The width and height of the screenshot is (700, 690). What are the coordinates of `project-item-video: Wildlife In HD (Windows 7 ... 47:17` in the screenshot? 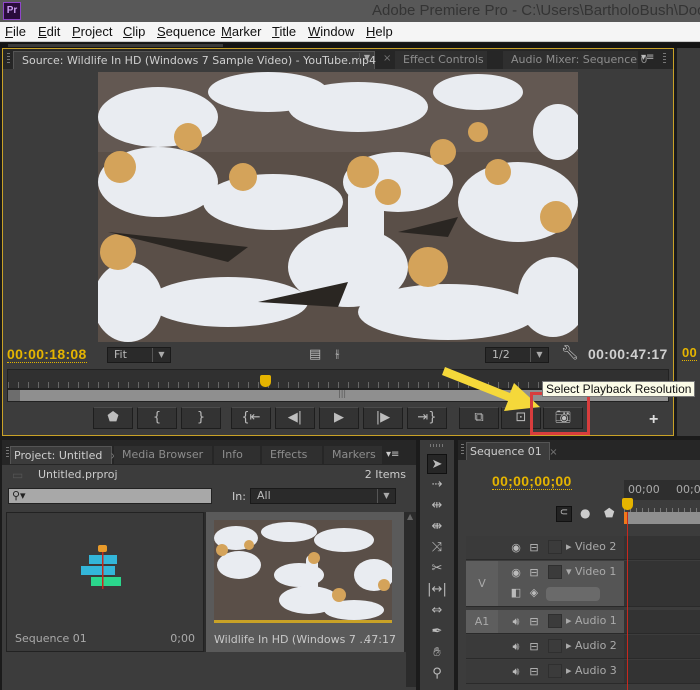 It's located at (305, 582).